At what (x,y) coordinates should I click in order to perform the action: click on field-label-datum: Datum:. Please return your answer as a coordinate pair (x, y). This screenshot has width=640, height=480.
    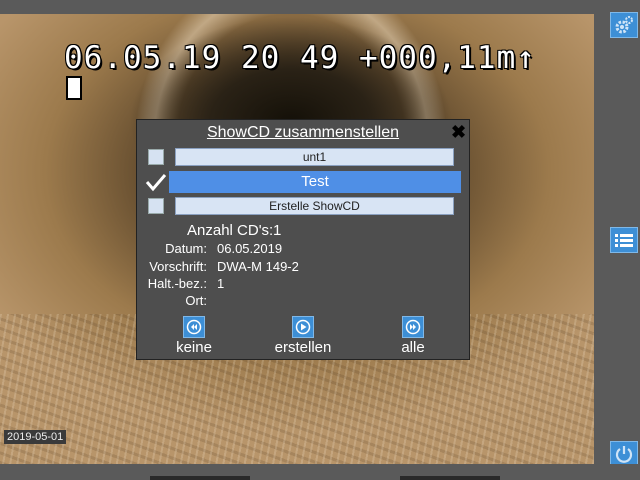
    Looking at the image, I should click on (186, 248).